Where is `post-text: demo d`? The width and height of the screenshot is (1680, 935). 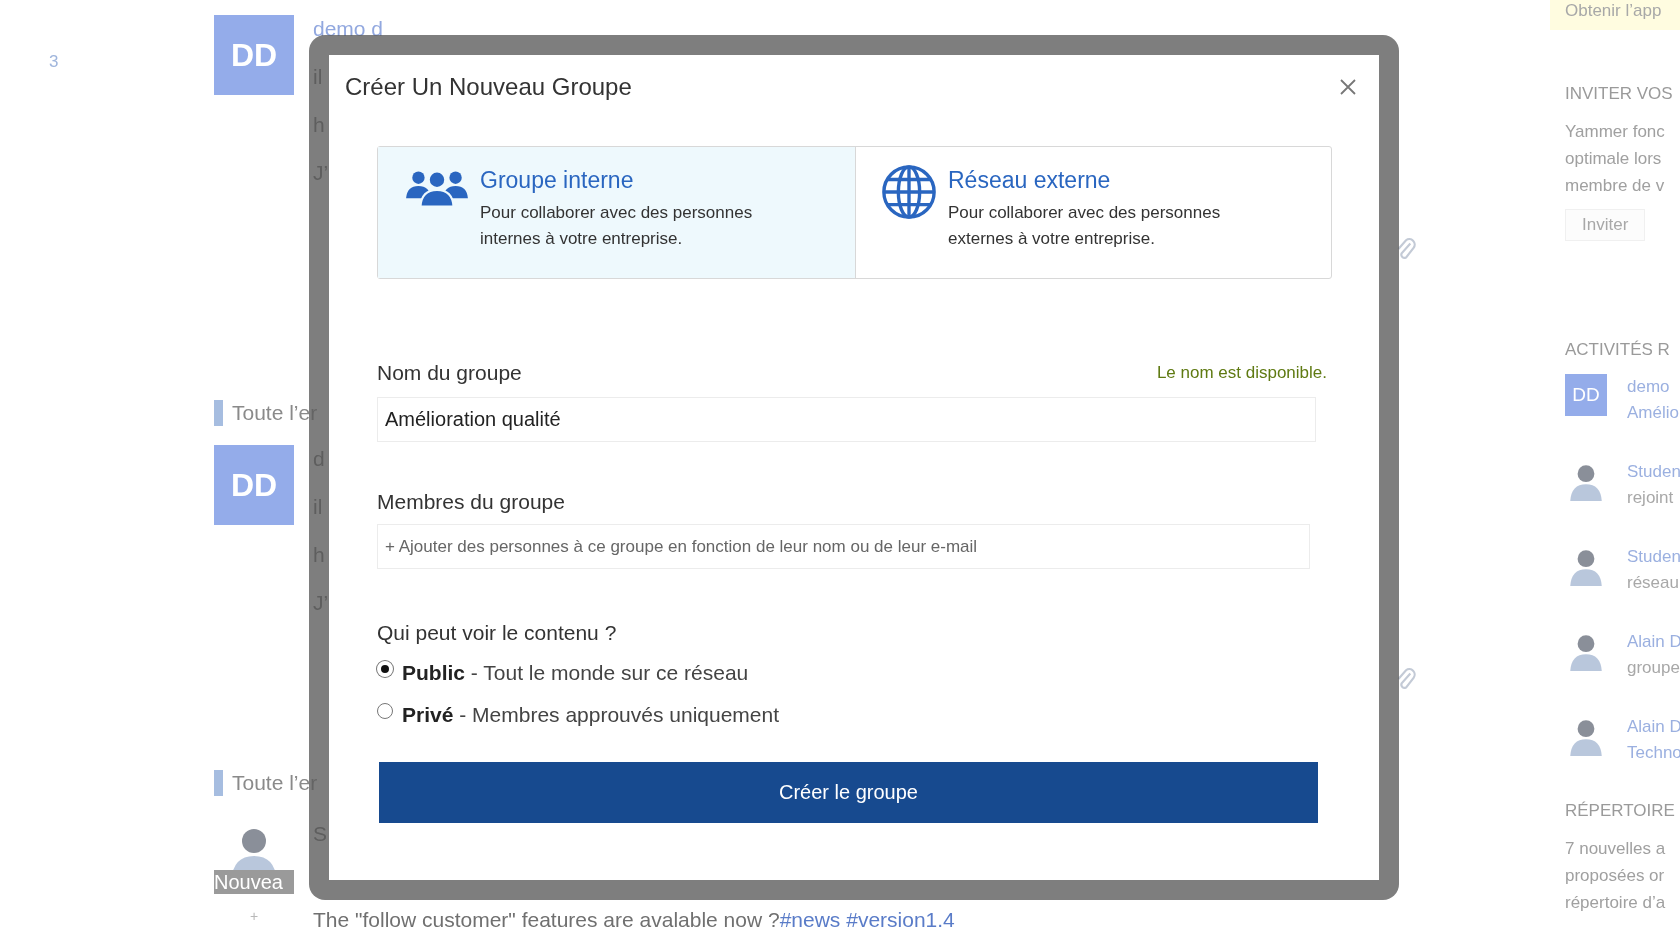 post-text: demo d is located at coordinates (348, 29).